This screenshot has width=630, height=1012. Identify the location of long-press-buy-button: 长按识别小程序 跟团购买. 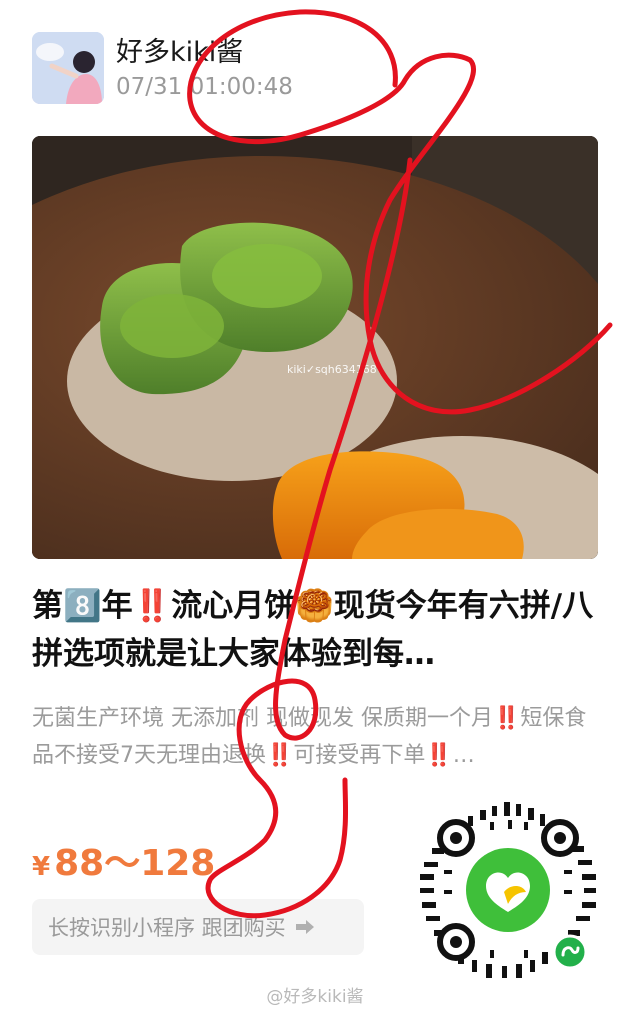
(198, 927).